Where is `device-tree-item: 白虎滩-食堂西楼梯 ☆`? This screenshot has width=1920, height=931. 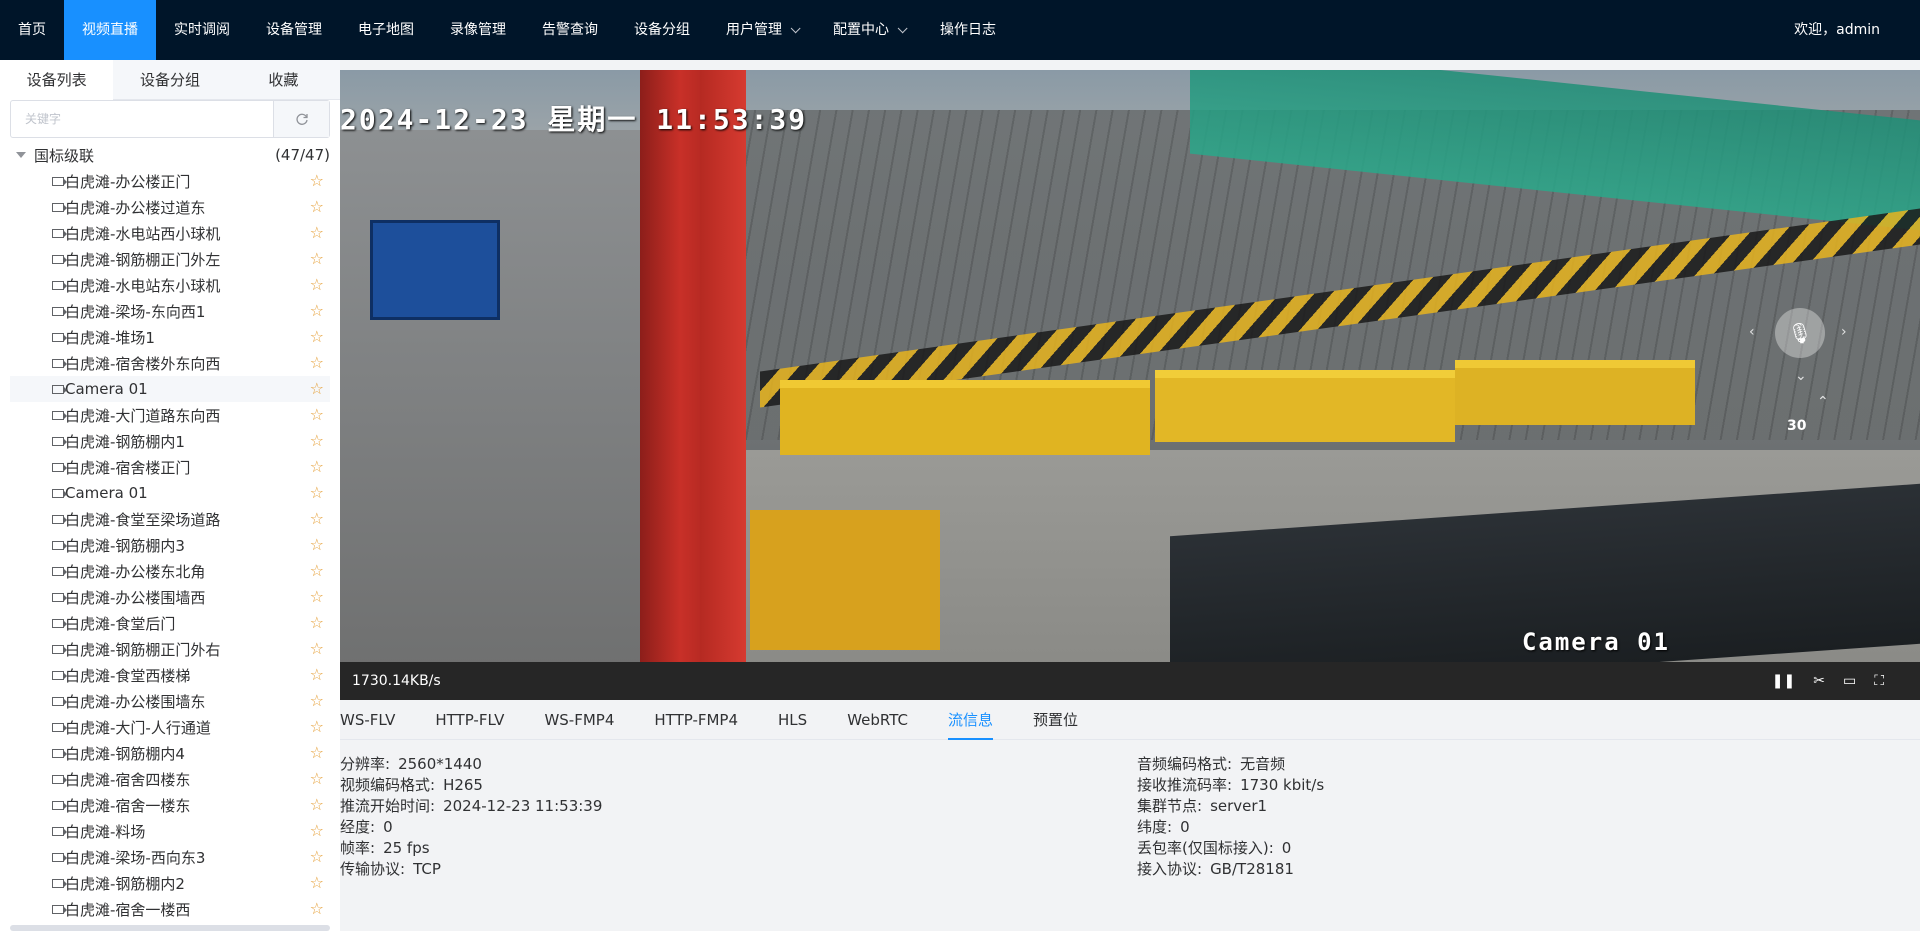 device-tree-item: 白虎滩-食堂西楼梯 ☆ is located at coordinates (170, 675).